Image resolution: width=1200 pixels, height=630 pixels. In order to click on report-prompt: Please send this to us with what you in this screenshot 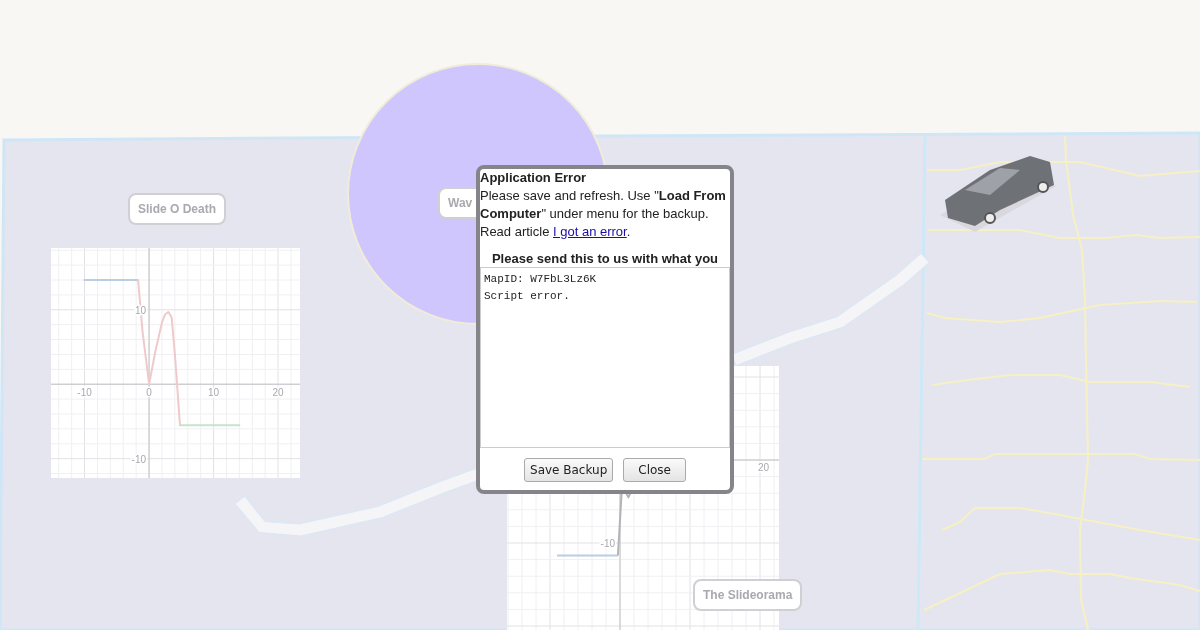, I will do `click(605, 259)`.